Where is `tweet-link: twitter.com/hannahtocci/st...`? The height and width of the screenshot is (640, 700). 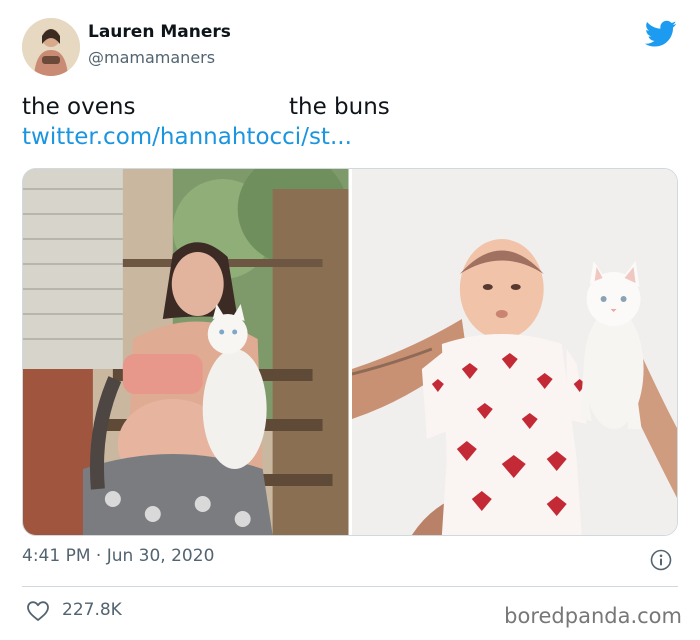 tweet-link: twitter.com/hannahtocci/st... is located at coordinates (187, 137).